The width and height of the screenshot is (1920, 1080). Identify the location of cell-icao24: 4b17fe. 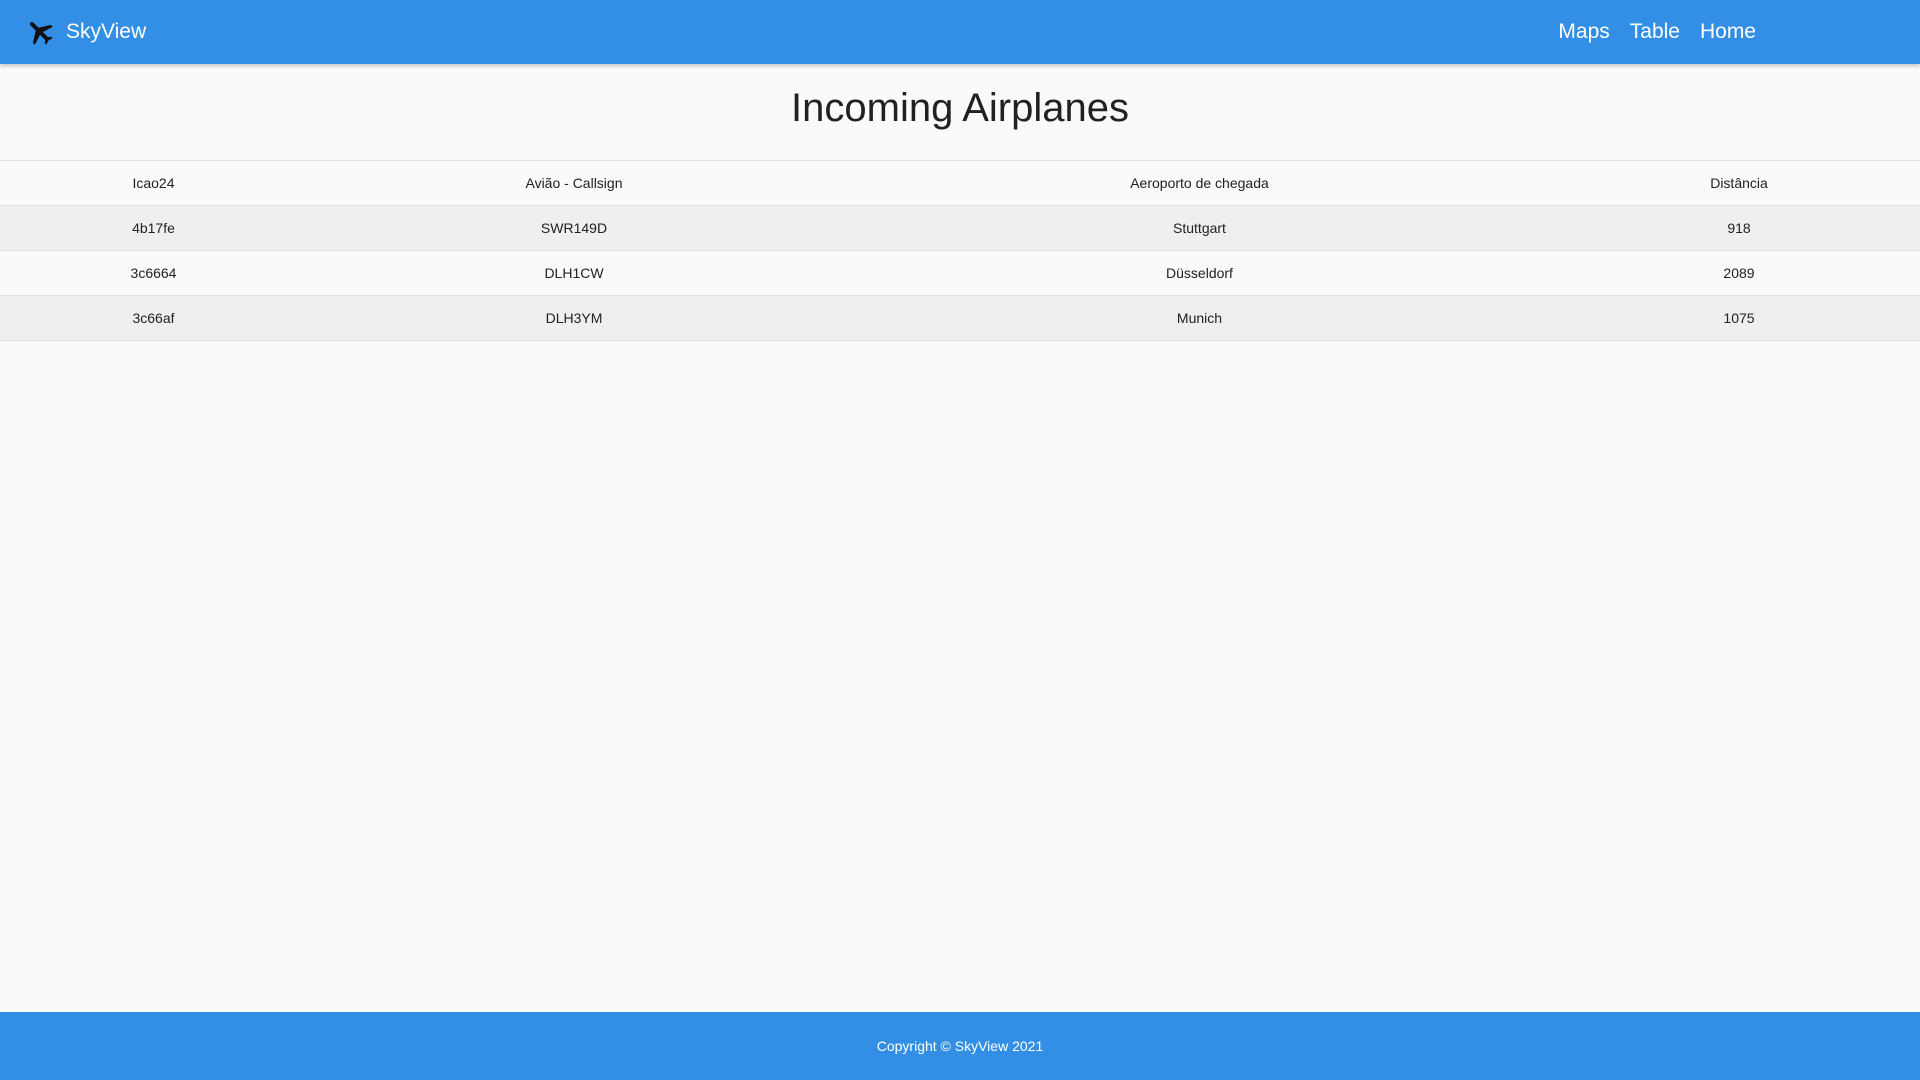
(153, 228).